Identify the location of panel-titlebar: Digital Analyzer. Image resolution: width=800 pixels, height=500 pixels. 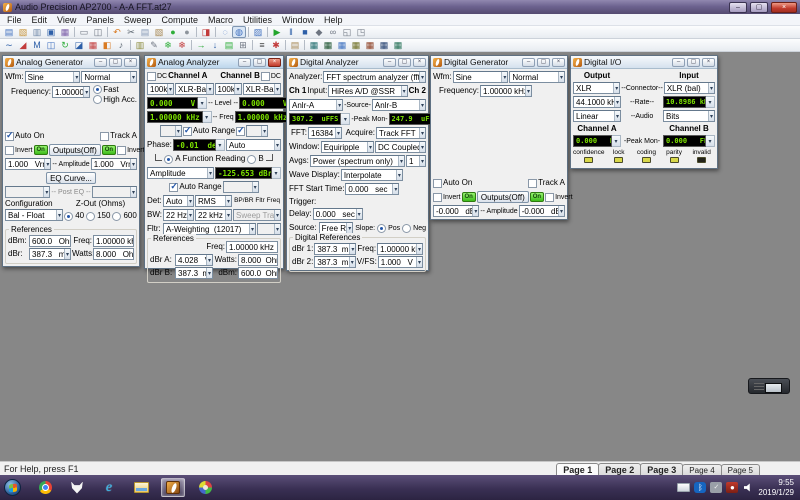
(357, 62).